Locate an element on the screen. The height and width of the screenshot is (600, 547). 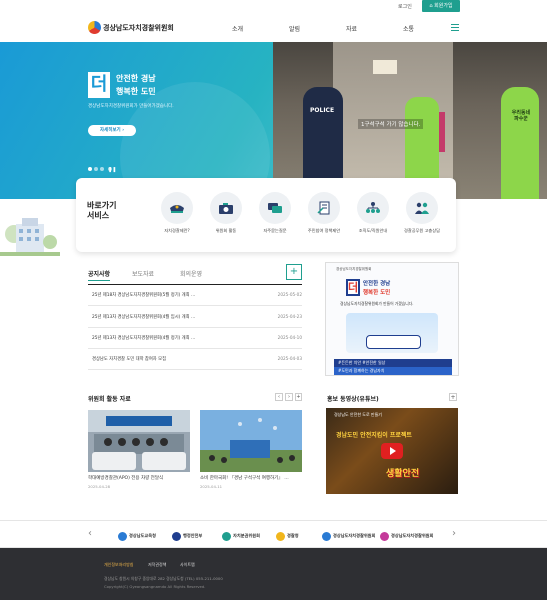
youtube-play-icon is located at coordinates (392, 451).